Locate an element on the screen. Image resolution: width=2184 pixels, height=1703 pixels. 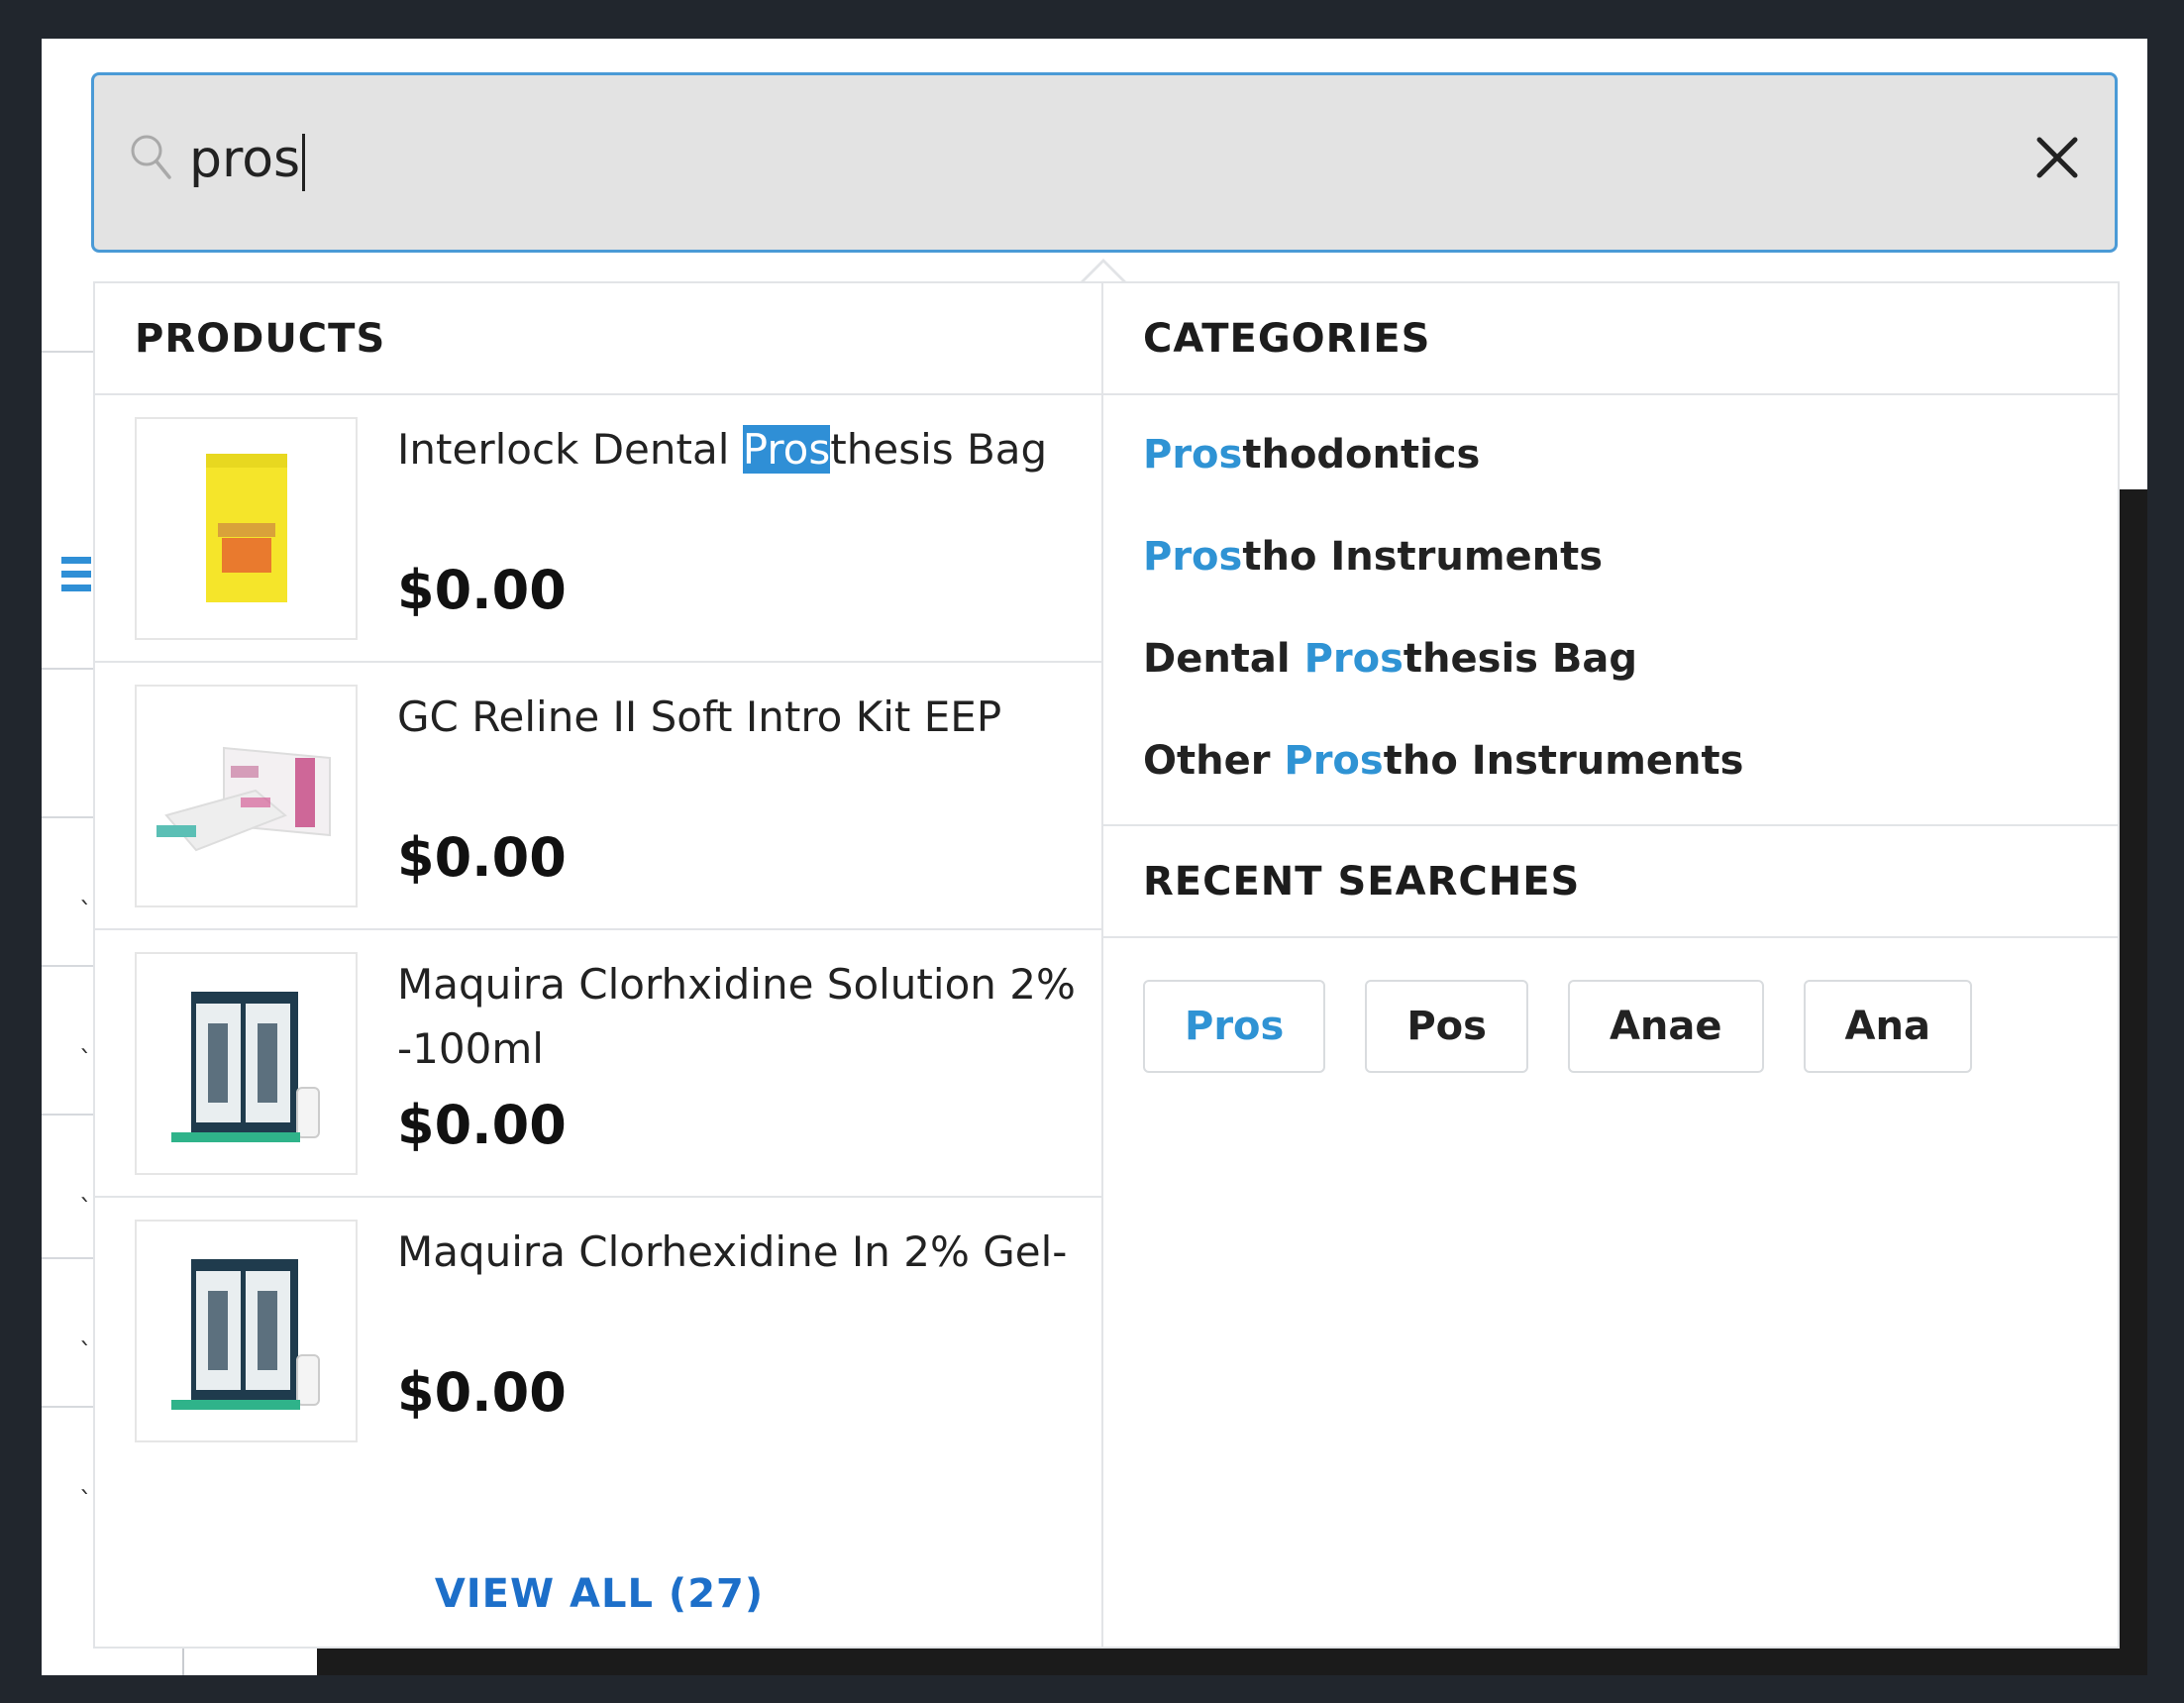
product-name: Maquira Clorhxidine Solution 2% -100ml is located at coordinates (744, 1016).